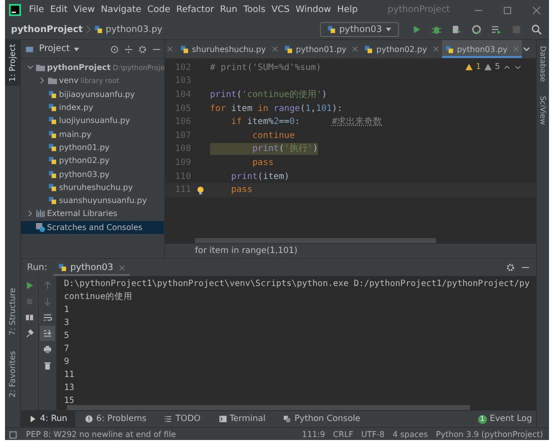 This screenshot has width=554, height=445. What do you see at coordinates (266, 67) in the screenshot?
I see `code-line: # print('SUM=%d'%sum)` at bounding box center [266, 67].